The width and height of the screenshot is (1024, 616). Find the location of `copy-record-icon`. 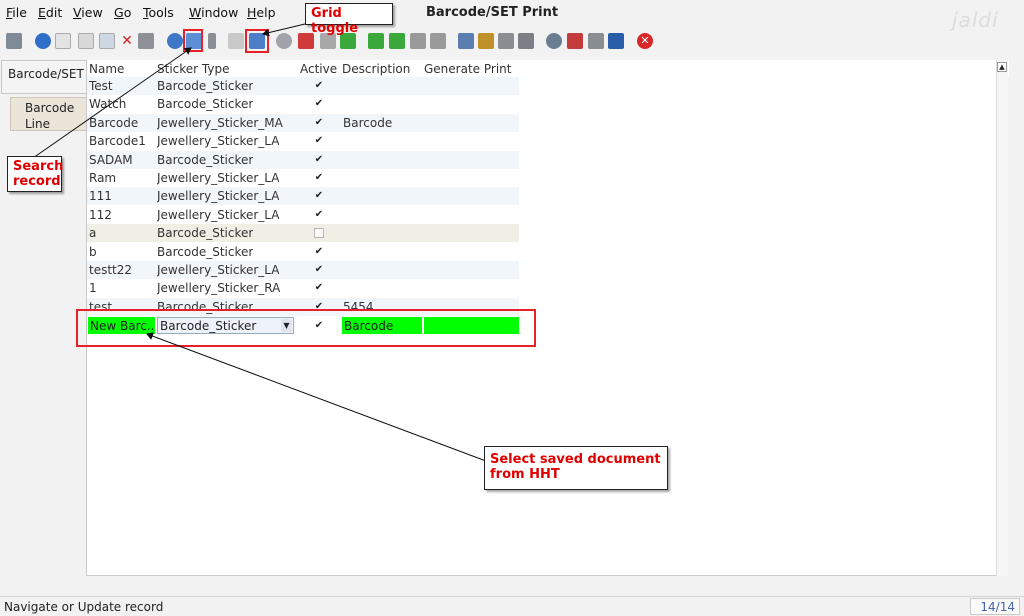

copy-record-icon is located at coordinates (86, 41).